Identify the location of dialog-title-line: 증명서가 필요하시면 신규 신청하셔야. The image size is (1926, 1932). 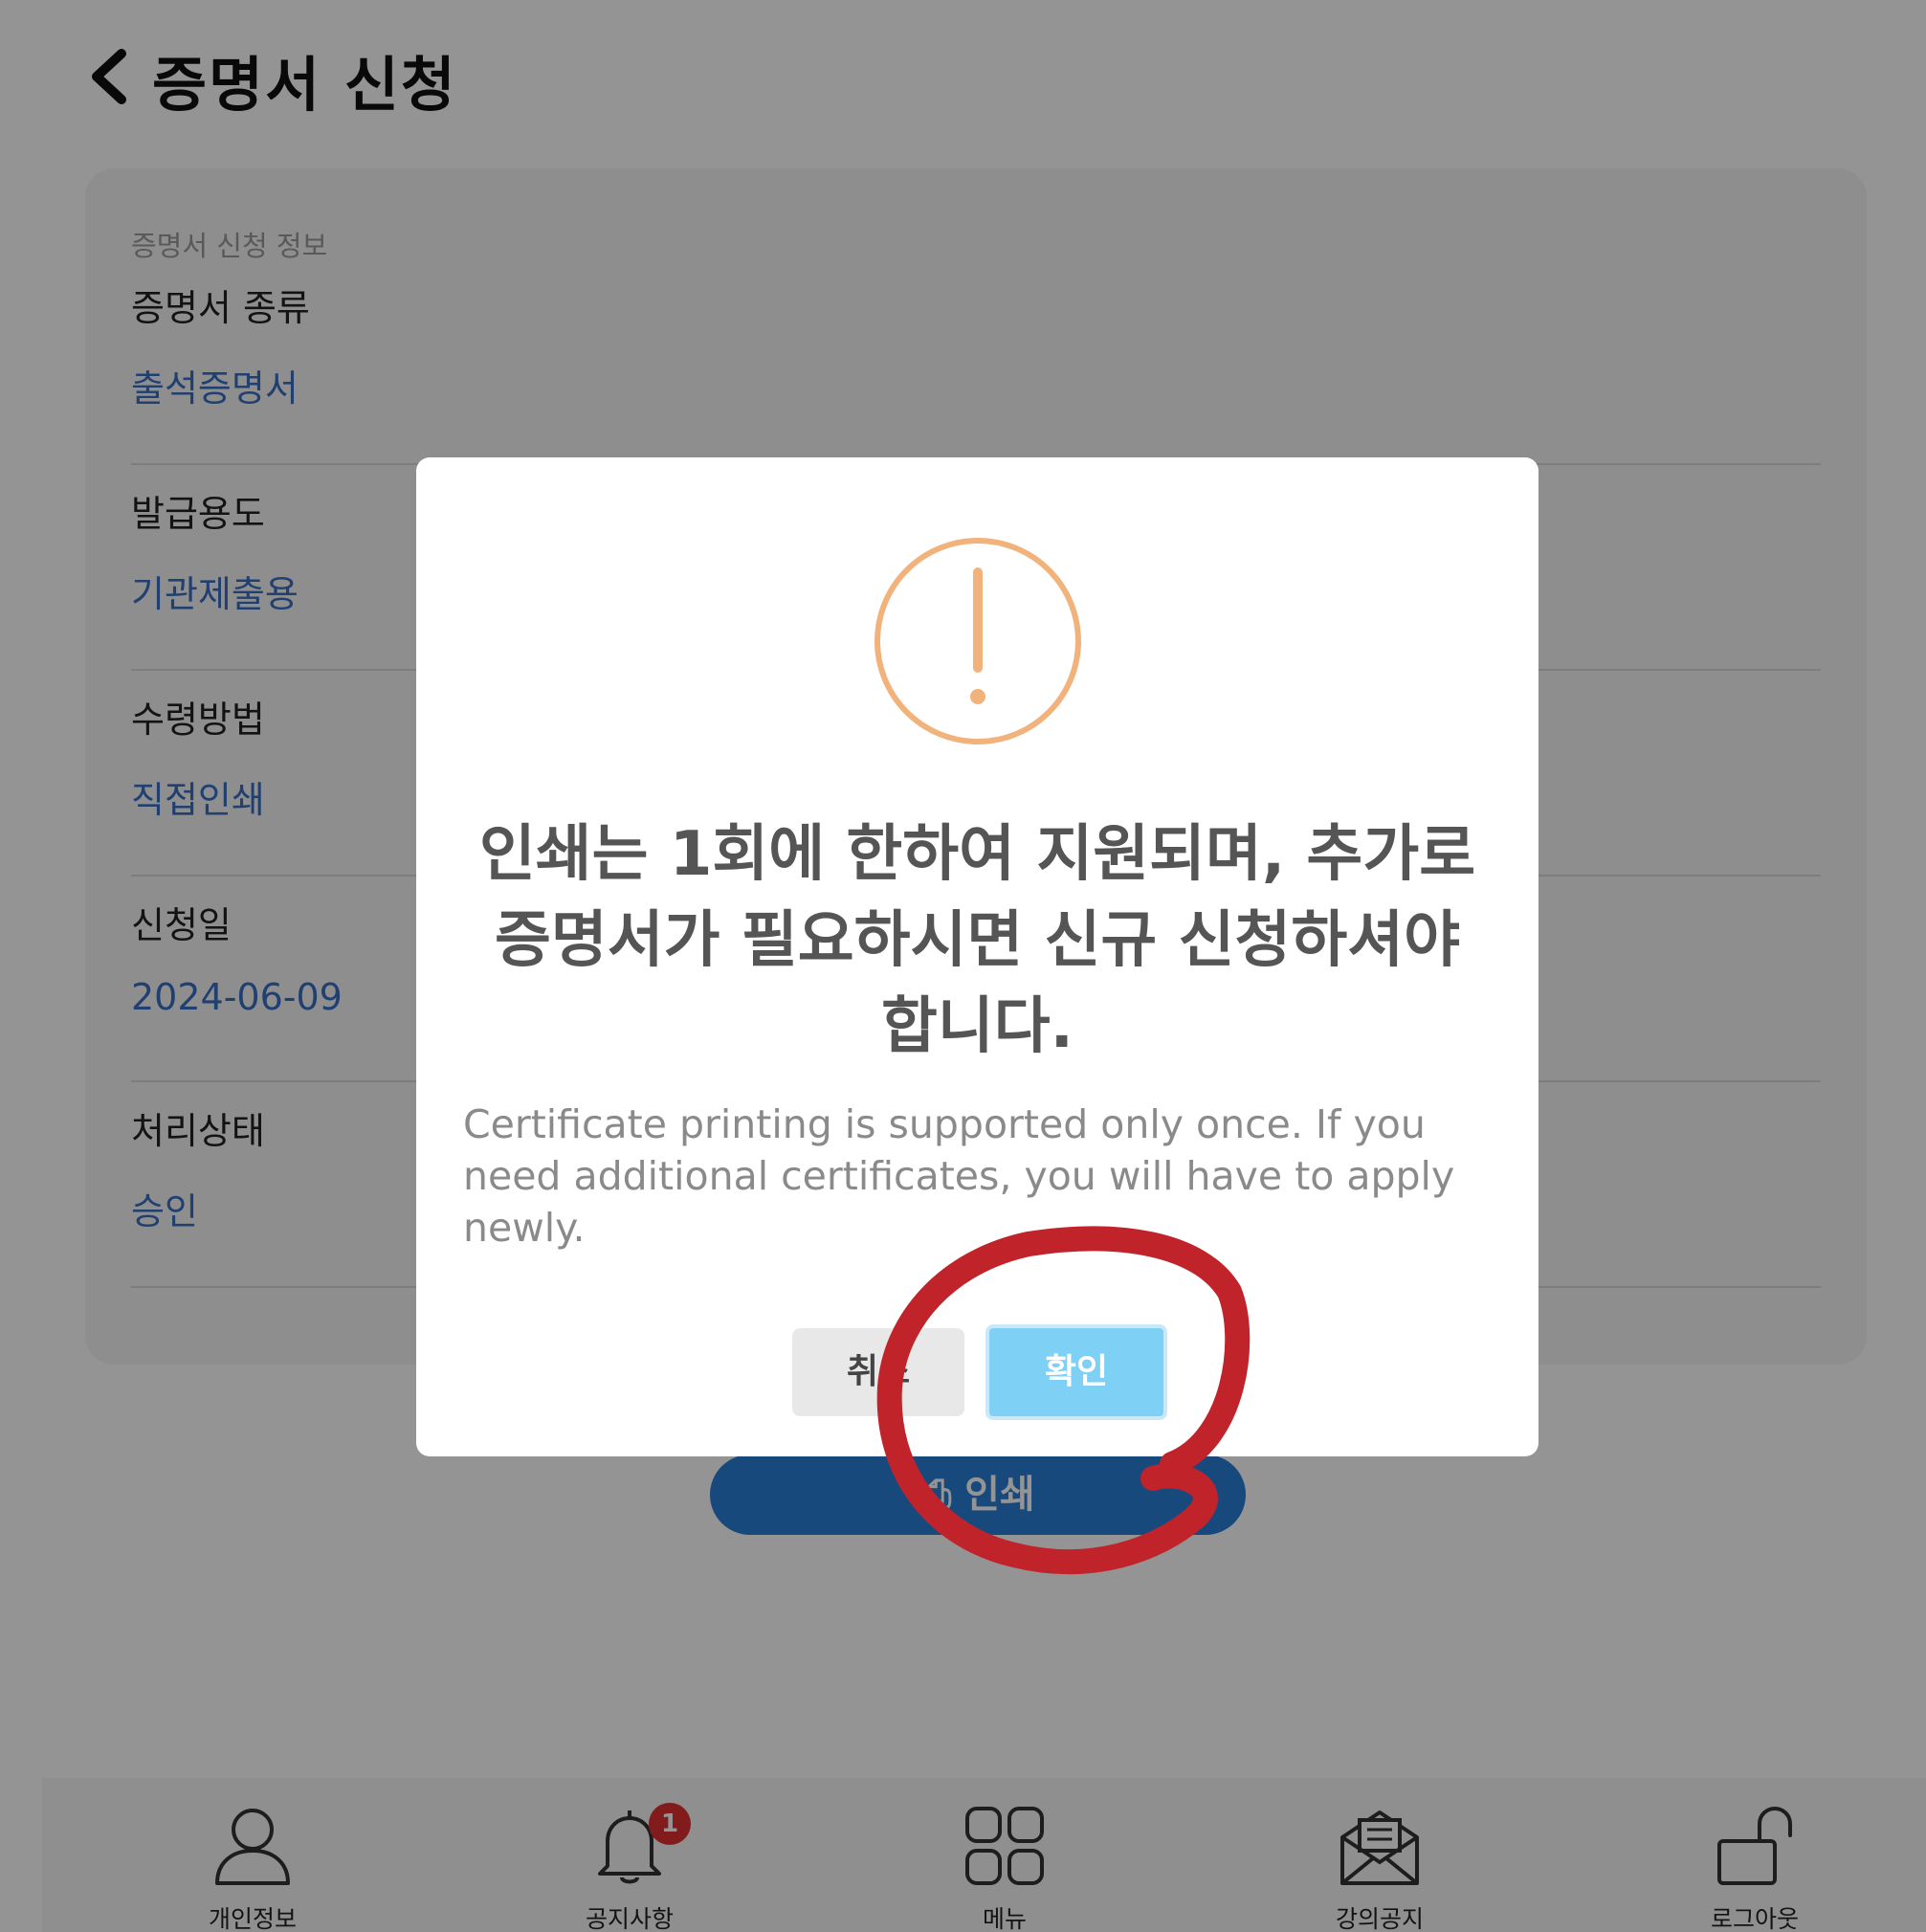
(977, 940).